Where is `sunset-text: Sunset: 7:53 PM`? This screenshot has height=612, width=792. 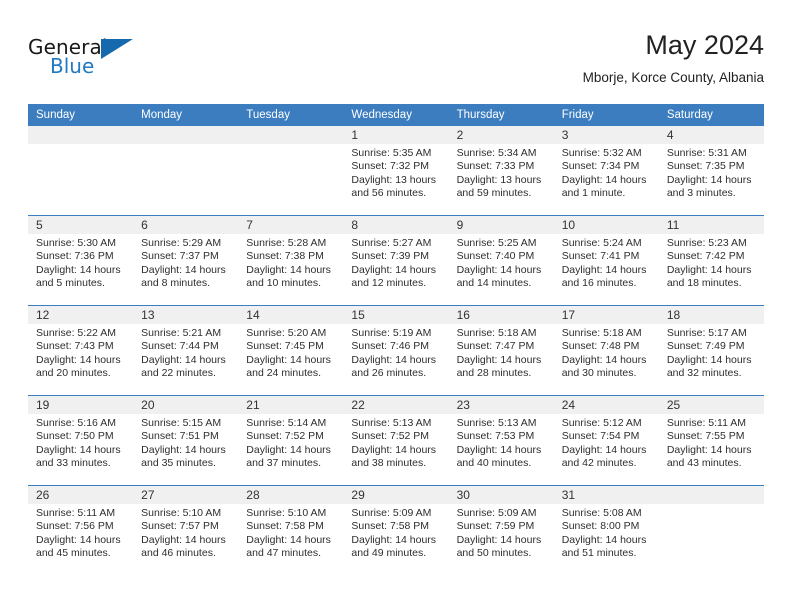 sunset-text: Sunset: 7:53 PM is located at coordinates (495, 436).